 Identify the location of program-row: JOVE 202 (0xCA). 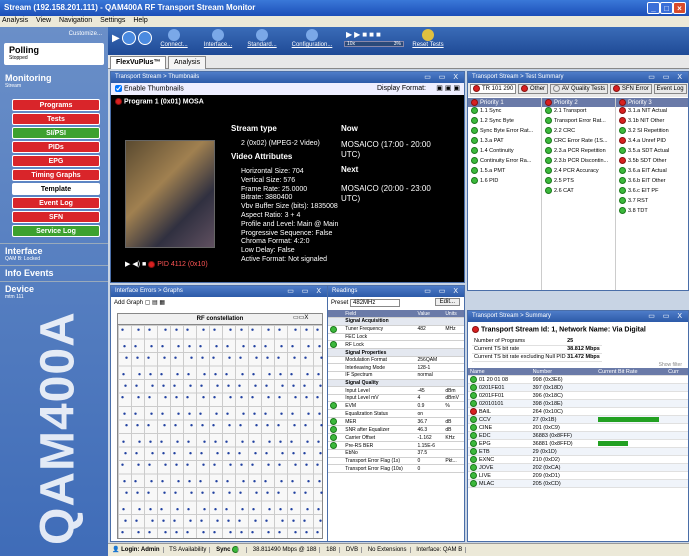
(578, 468).